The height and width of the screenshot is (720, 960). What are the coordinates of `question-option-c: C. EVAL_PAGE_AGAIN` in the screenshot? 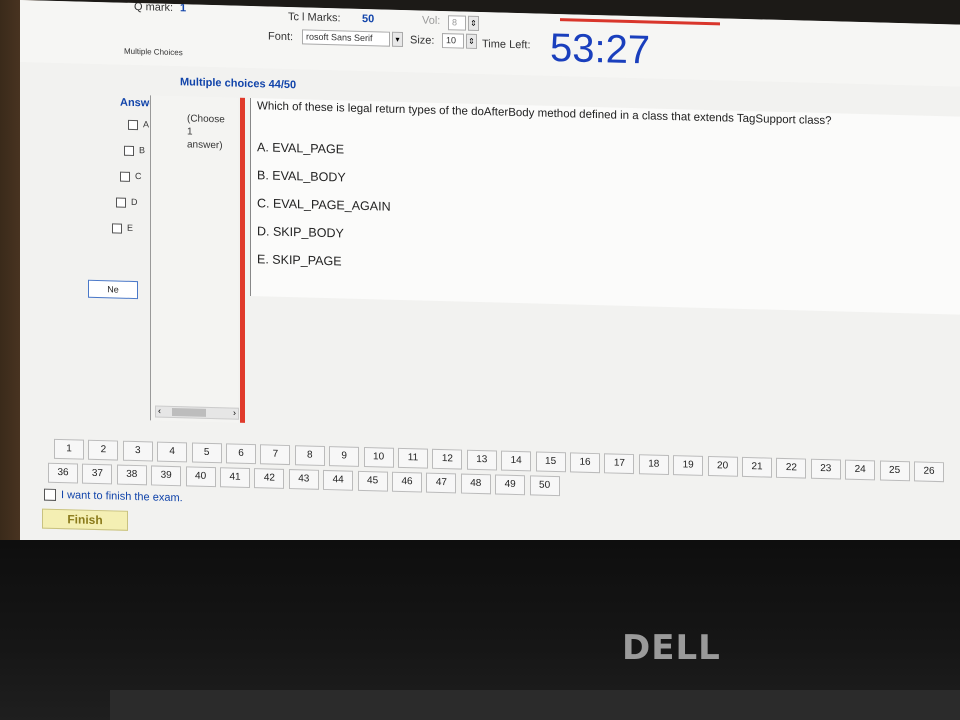 It's located at (324, 205).